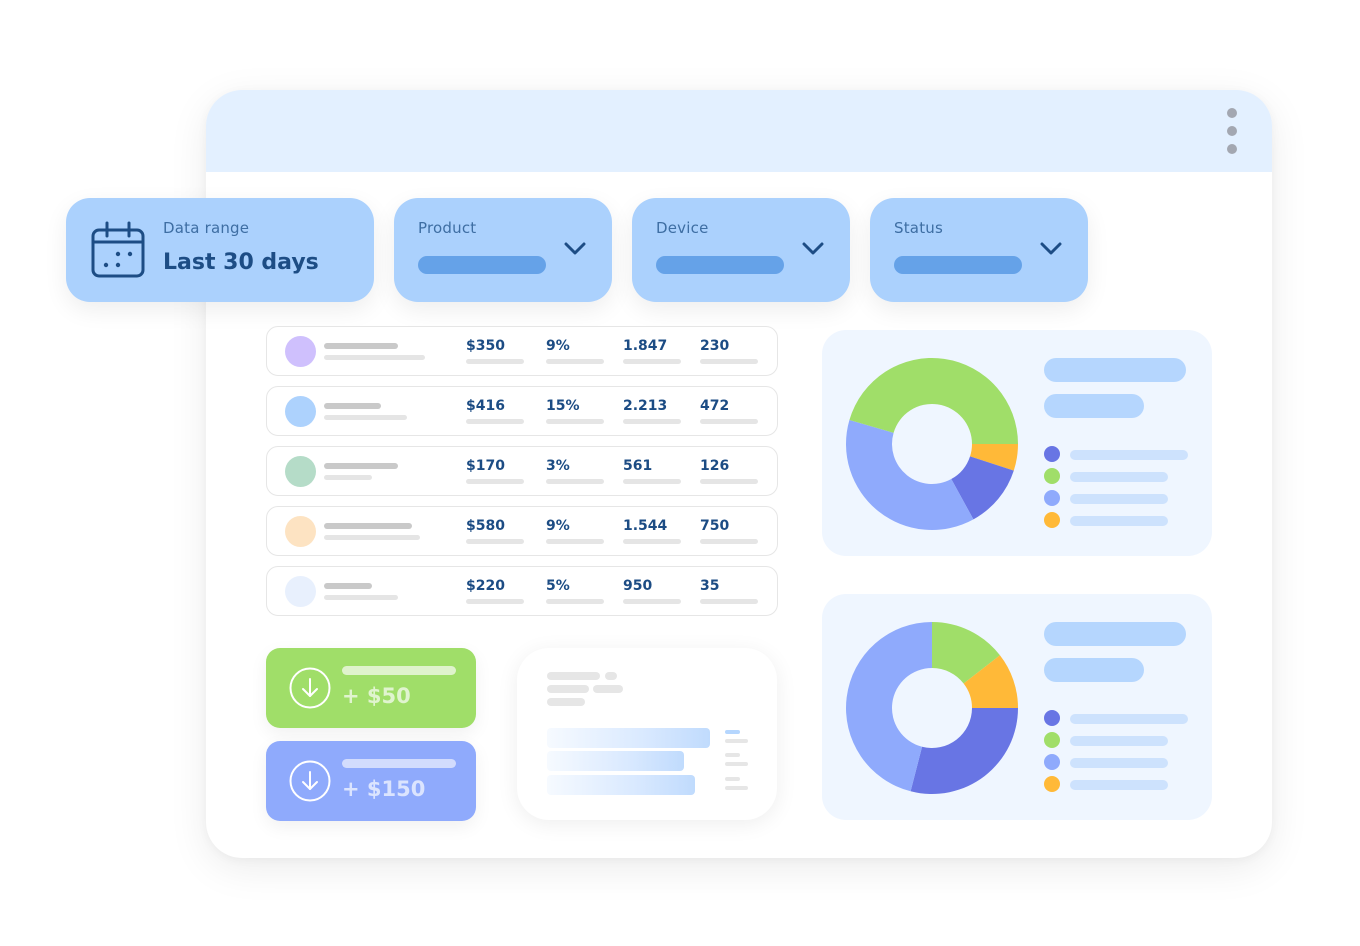  Describe the element at coordinates (645, 346) in the screenshot. I see `views-value: 1.847` at that location.